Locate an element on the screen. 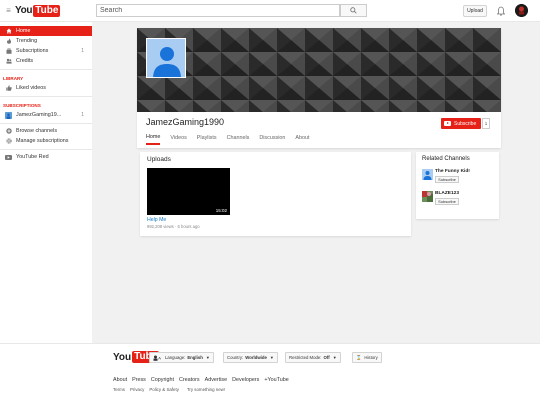 Image resolution: width=540 pixels, height=405 pixels. home-icon is located at coordinates (8, 31).